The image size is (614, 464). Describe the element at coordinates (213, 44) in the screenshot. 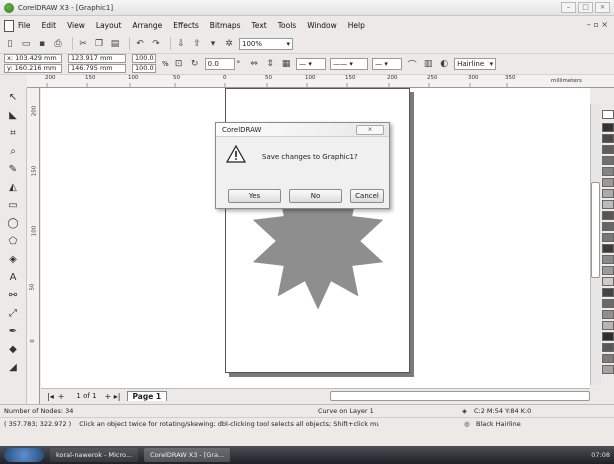

I see `app-launcher-icon: ▾` at that location.